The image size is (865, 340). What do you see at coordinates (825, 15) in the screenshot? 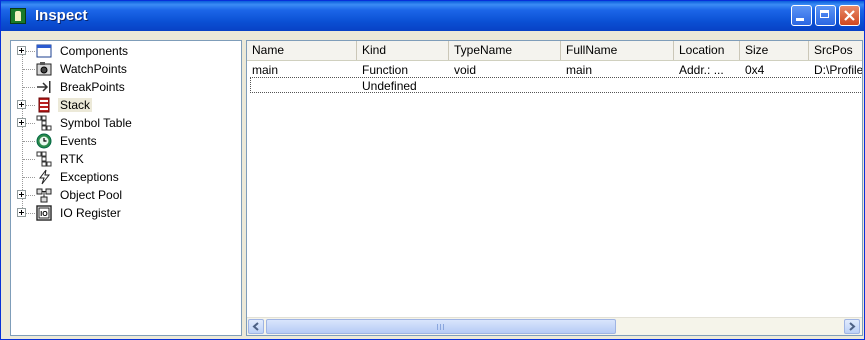
I see `maximize-button` at bounding box center [825, 15].